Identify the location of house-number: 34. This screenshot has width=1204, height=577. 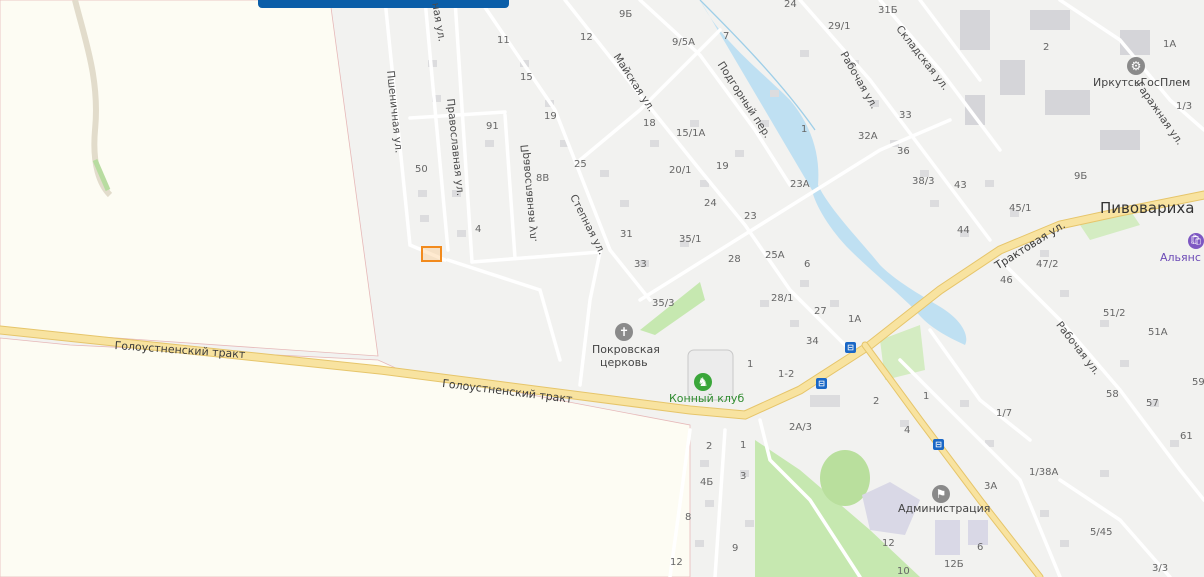
(812, 341).